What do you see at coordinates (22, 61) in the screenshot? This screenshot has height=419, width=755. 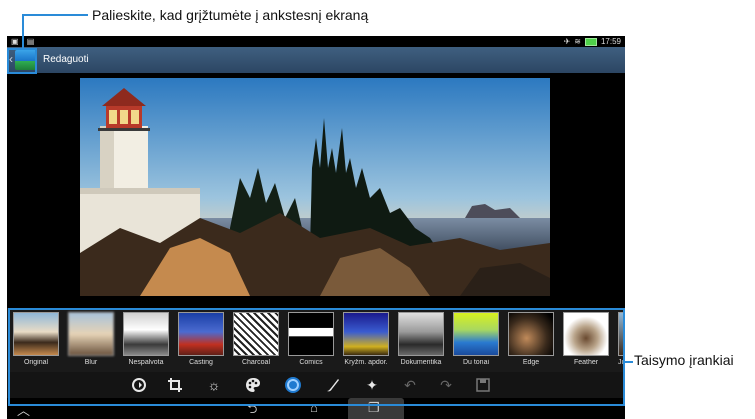 I see `back-highlight-box` at bounding box center [22, 61].